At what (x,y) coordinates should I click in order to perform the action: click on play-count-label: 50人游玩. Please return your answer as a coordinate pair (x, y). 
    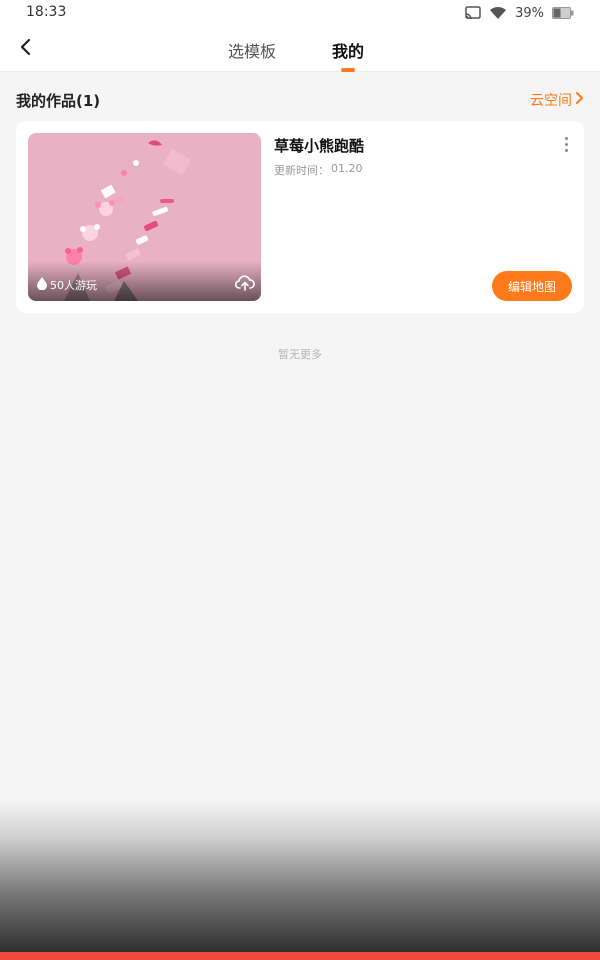
    Looking at the image, I should click on (73, 285).